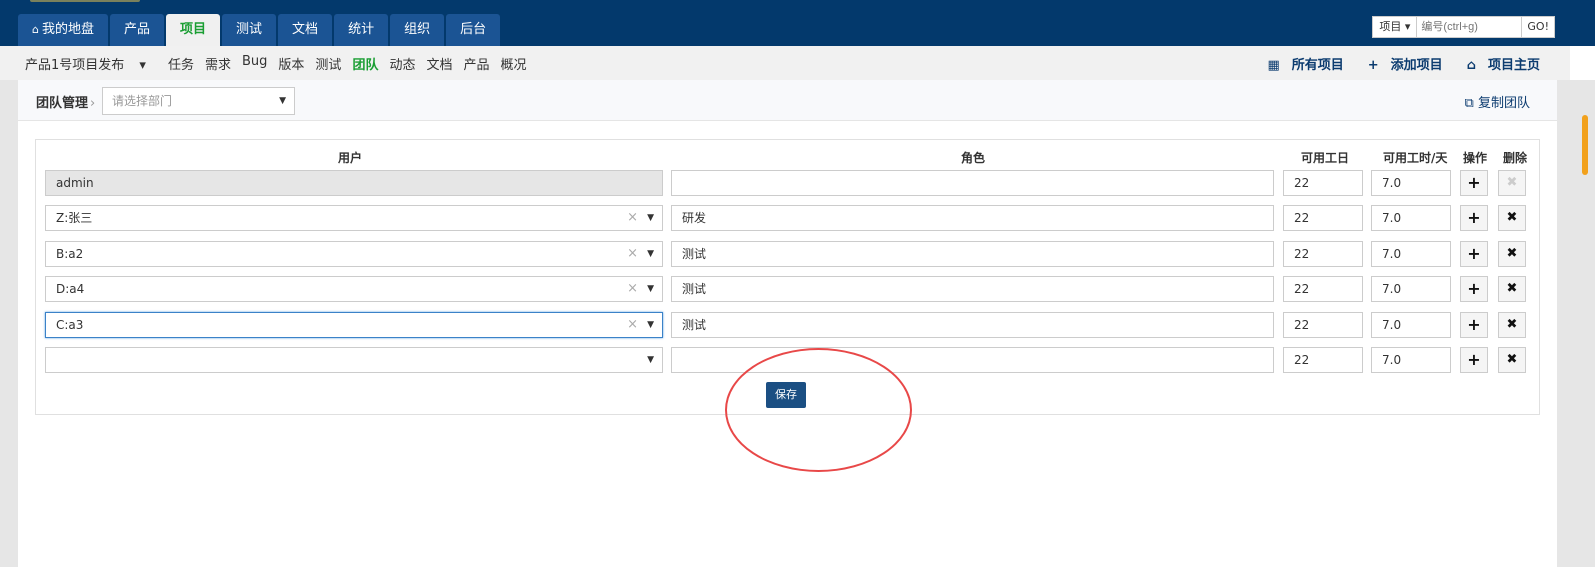 The height and width of the screenshot is (567, 1595). I want to click on user-select: C:a3 × ▼, so click(354, 325).